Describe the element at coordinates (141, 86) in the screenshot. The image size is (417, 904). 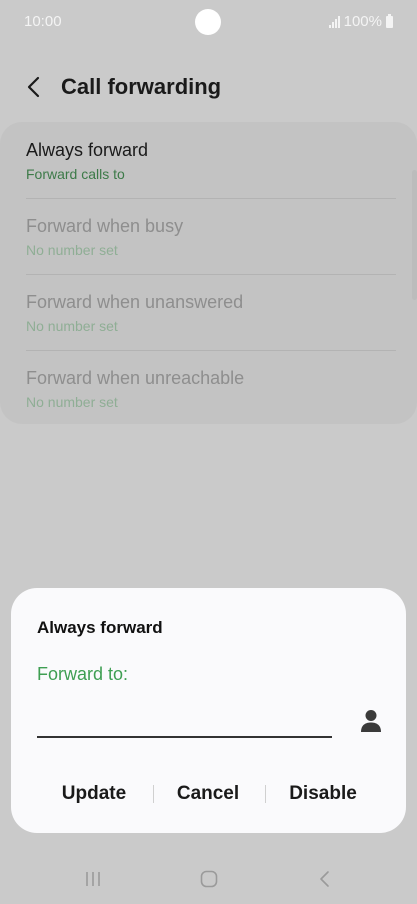
I see `page-title: Call forwarding` at that location.